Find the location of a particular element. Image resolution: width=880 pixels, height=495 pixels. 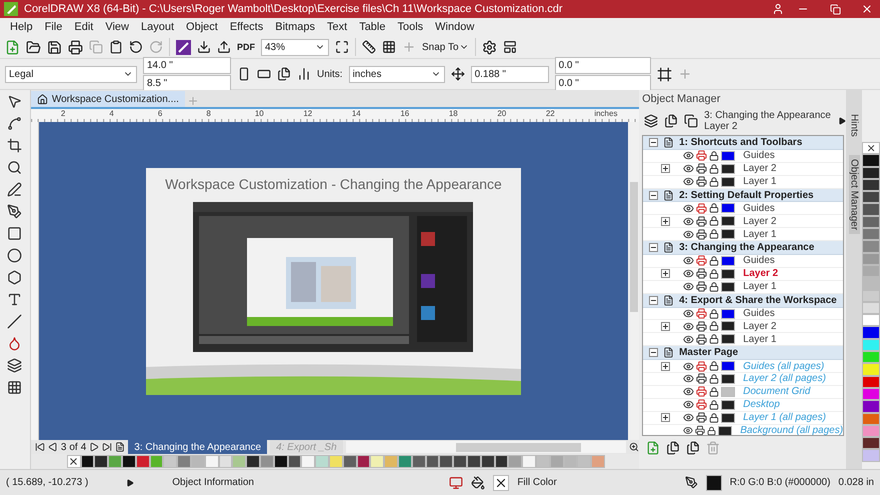

fill-icon is located at coordinates (478, 483).